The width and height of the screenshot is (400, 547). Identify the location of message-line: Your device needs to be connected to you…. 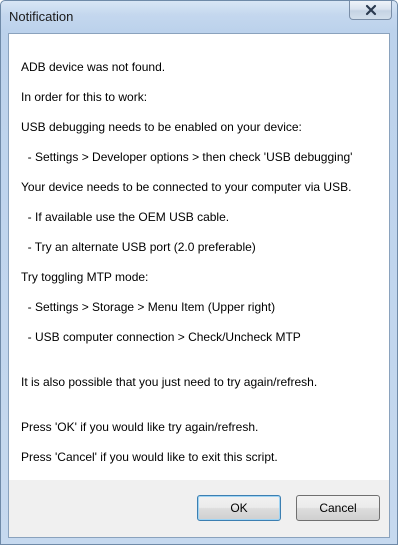
(186, 187).